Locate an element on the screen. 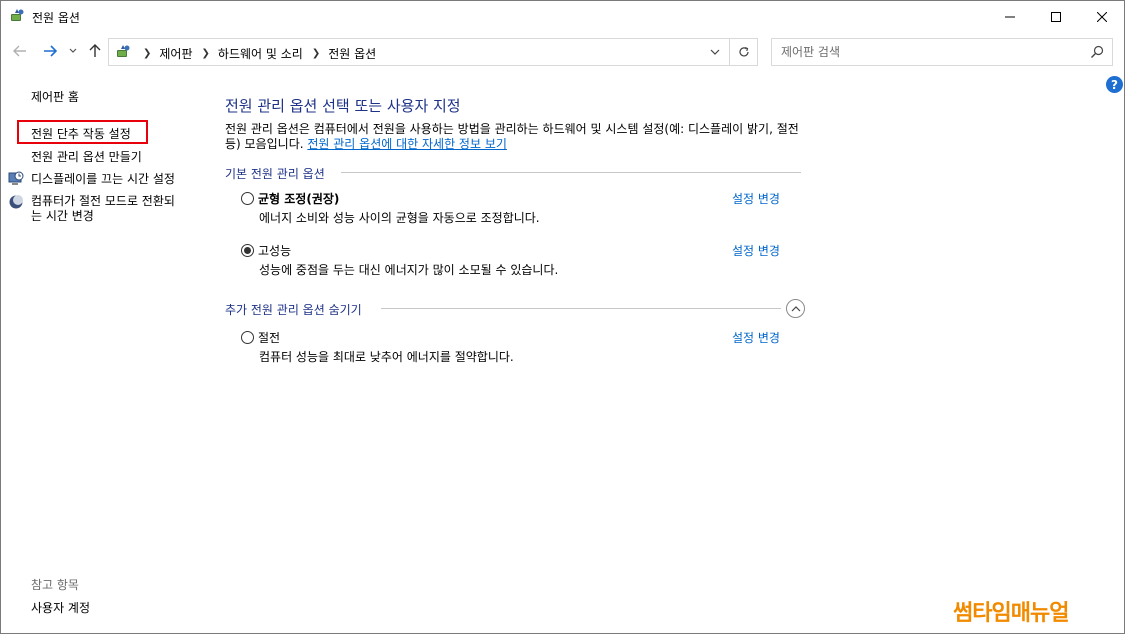  sidebar-item-display-off-time: 디스플레이를 끄는 시간 설정 is located at coordinates (103, 178).